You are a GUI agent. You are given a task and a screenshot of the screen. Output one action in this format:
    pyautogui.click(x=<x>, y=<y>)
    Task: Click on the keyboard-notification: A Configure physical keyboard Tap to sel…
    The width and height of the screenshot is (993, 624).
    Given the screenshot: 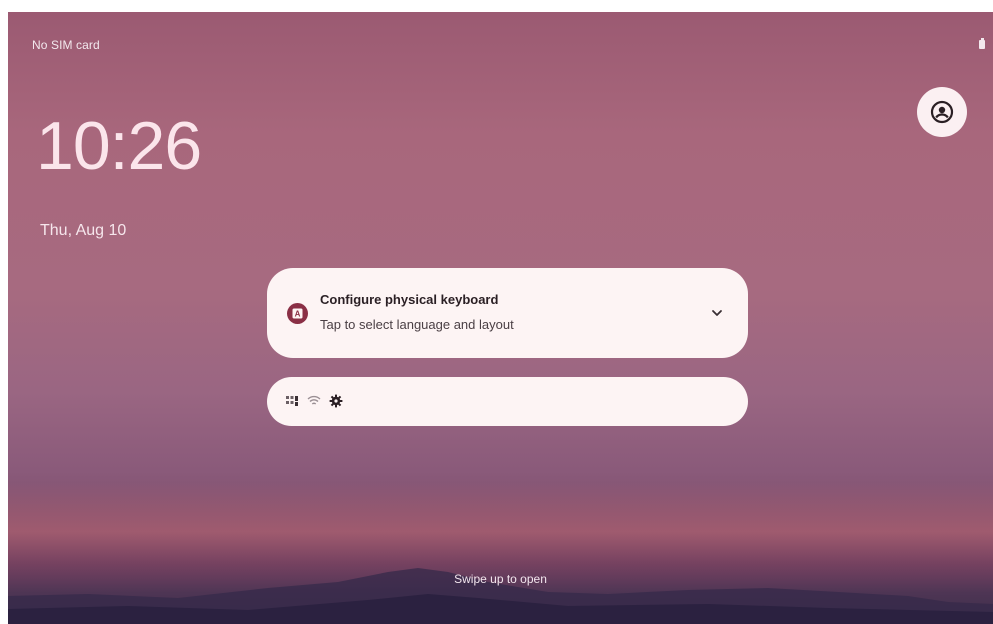 What is the action you would take?
    pyautogui.click(x=507, y=313)
    